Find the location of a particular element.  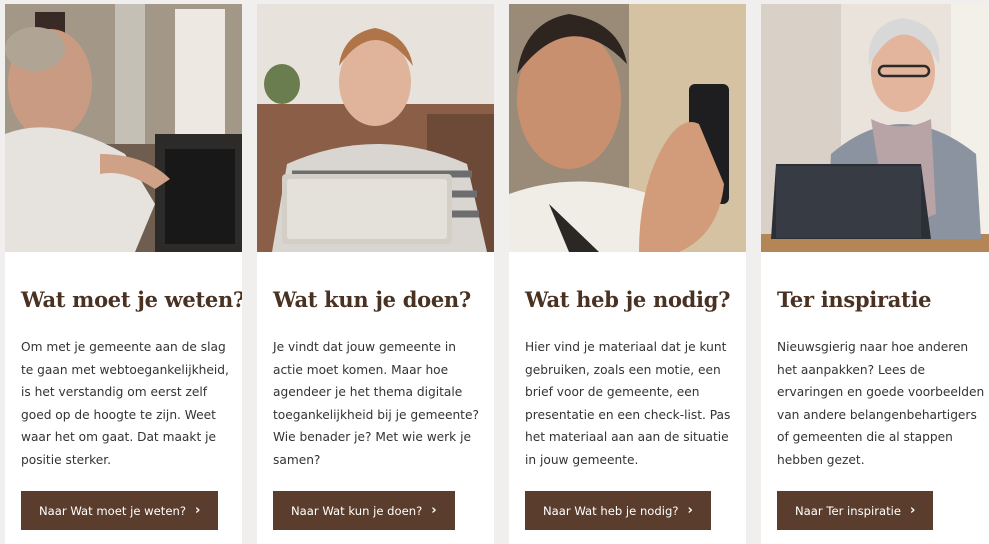

naar-ter-inspiratie-button: Naar Ter inspiratie › is located at coordinates (855, 510).